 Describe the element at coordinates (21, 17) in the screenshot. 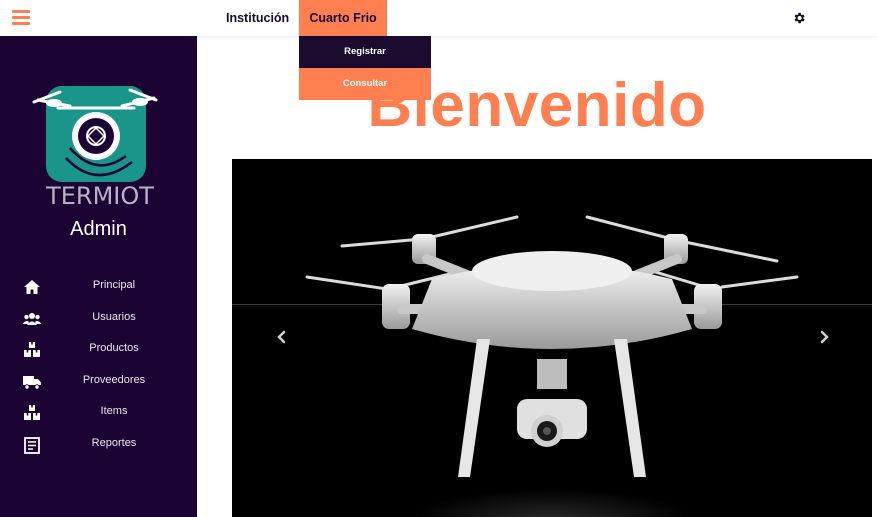

I see `hamburger-icon` at that location.